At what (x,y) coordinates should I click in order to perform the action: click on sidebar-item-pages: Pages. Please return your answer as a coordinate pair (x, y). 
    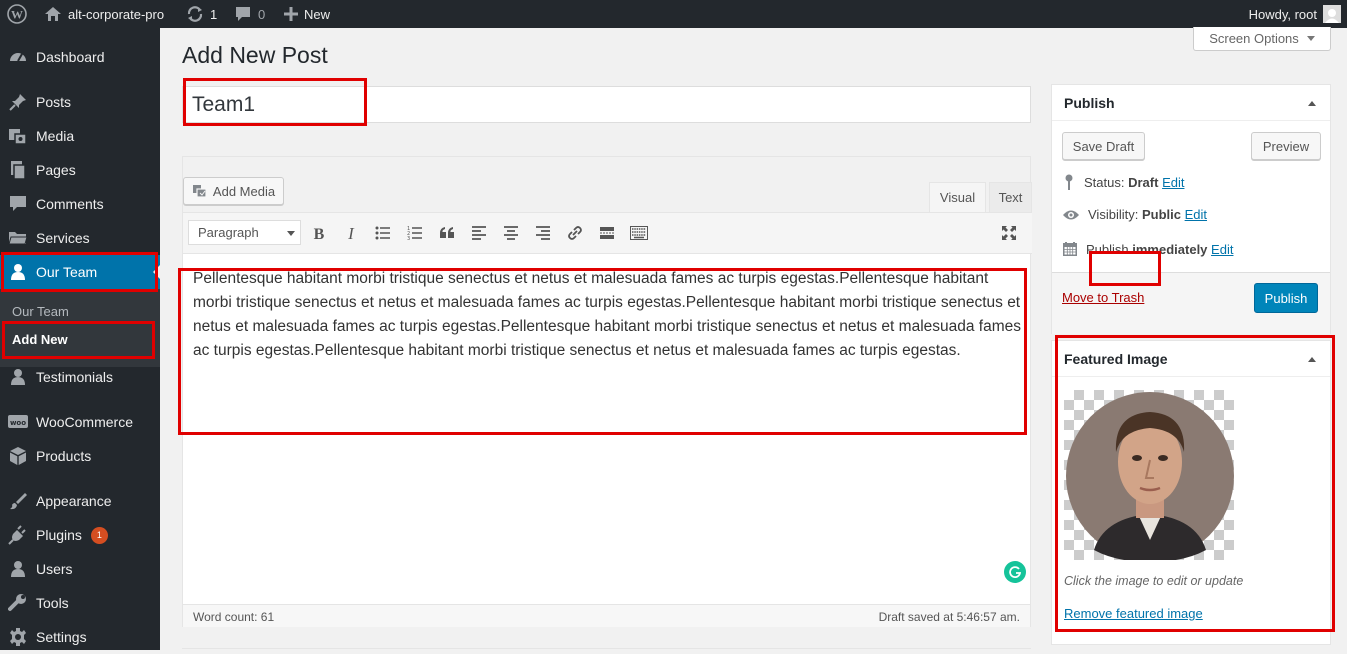
    Looking at the image, I should click on (80, 170).